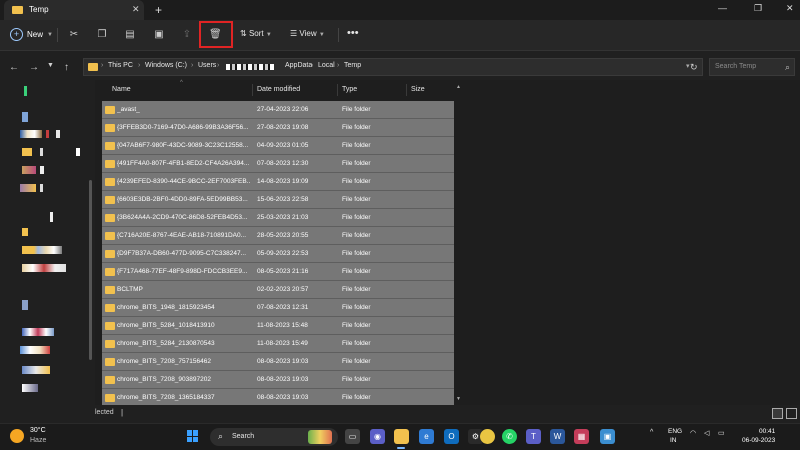  Describe the element at coordinates (136, 9) in the screenshot. I see `tab-close-icon: ✕` at that location.